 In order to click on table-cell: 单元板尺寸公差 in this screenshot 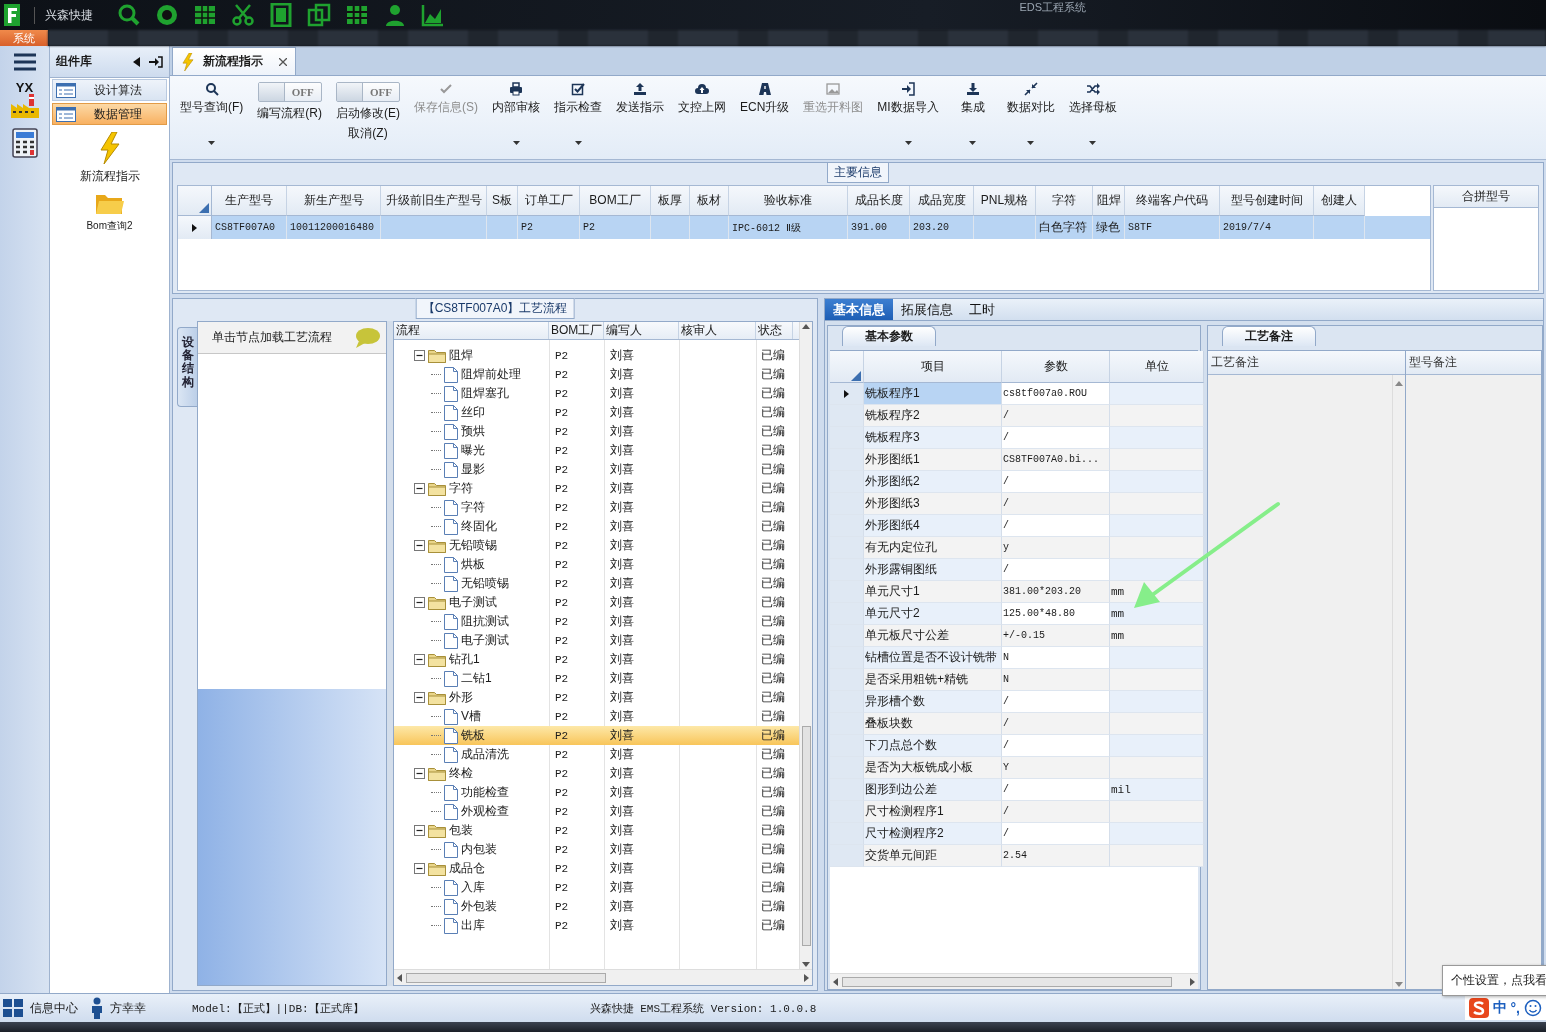, I will do `click(933, 636)`.